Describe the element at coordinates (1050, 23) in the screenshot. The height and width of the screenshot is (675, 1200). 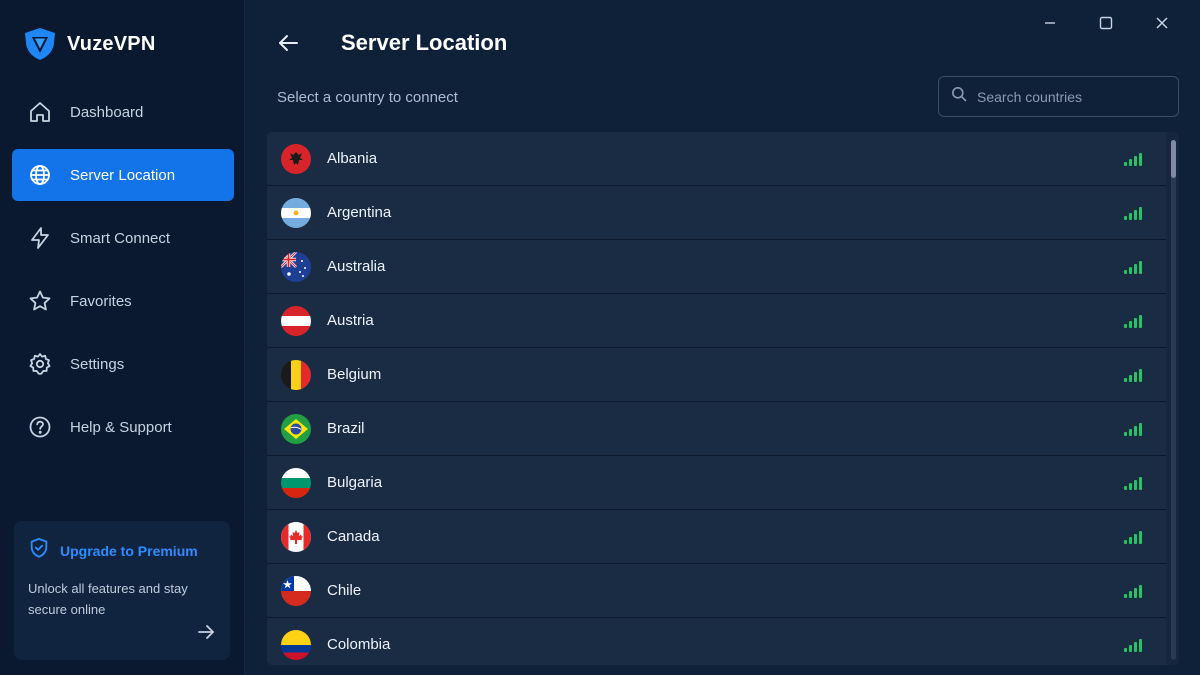
I see `minimize-icon` at that location.